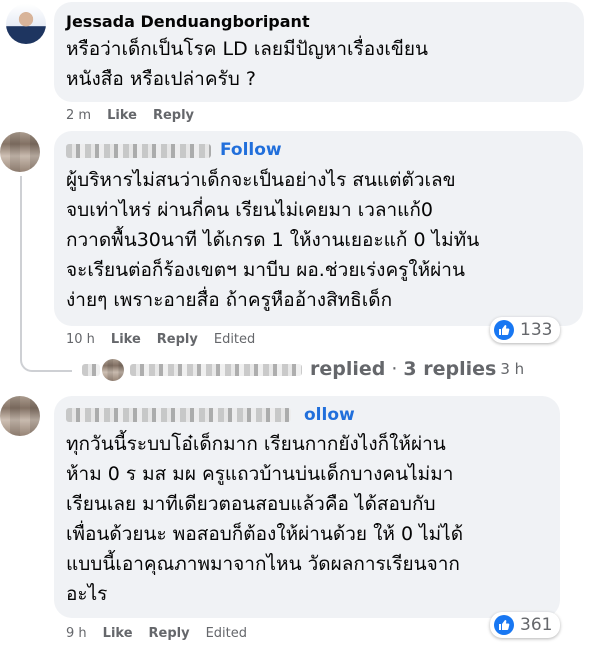  Describe the element at coordinates (536, 625) in the screenshot. I see `reaction-count: 361` at that location.